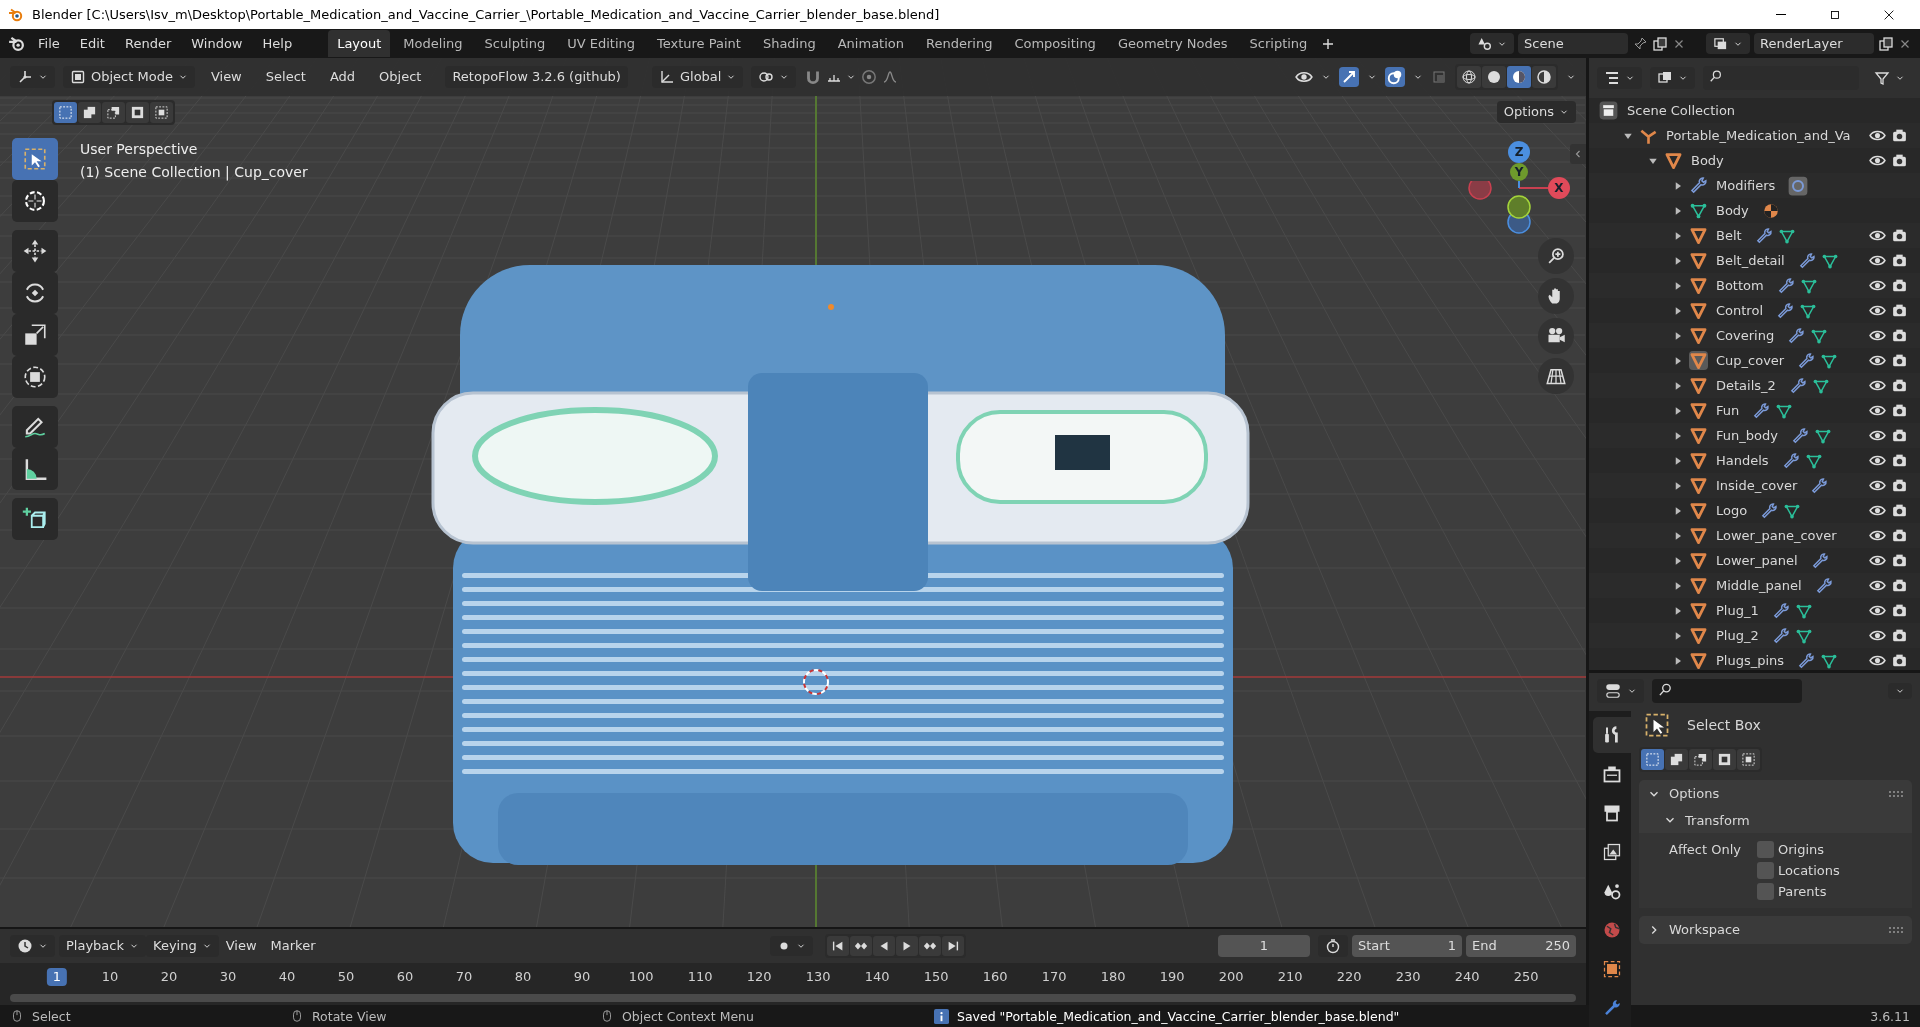 This screenshot has height=1027, width=1920. I want to click on panel-title: Options, so click(1694, 794).